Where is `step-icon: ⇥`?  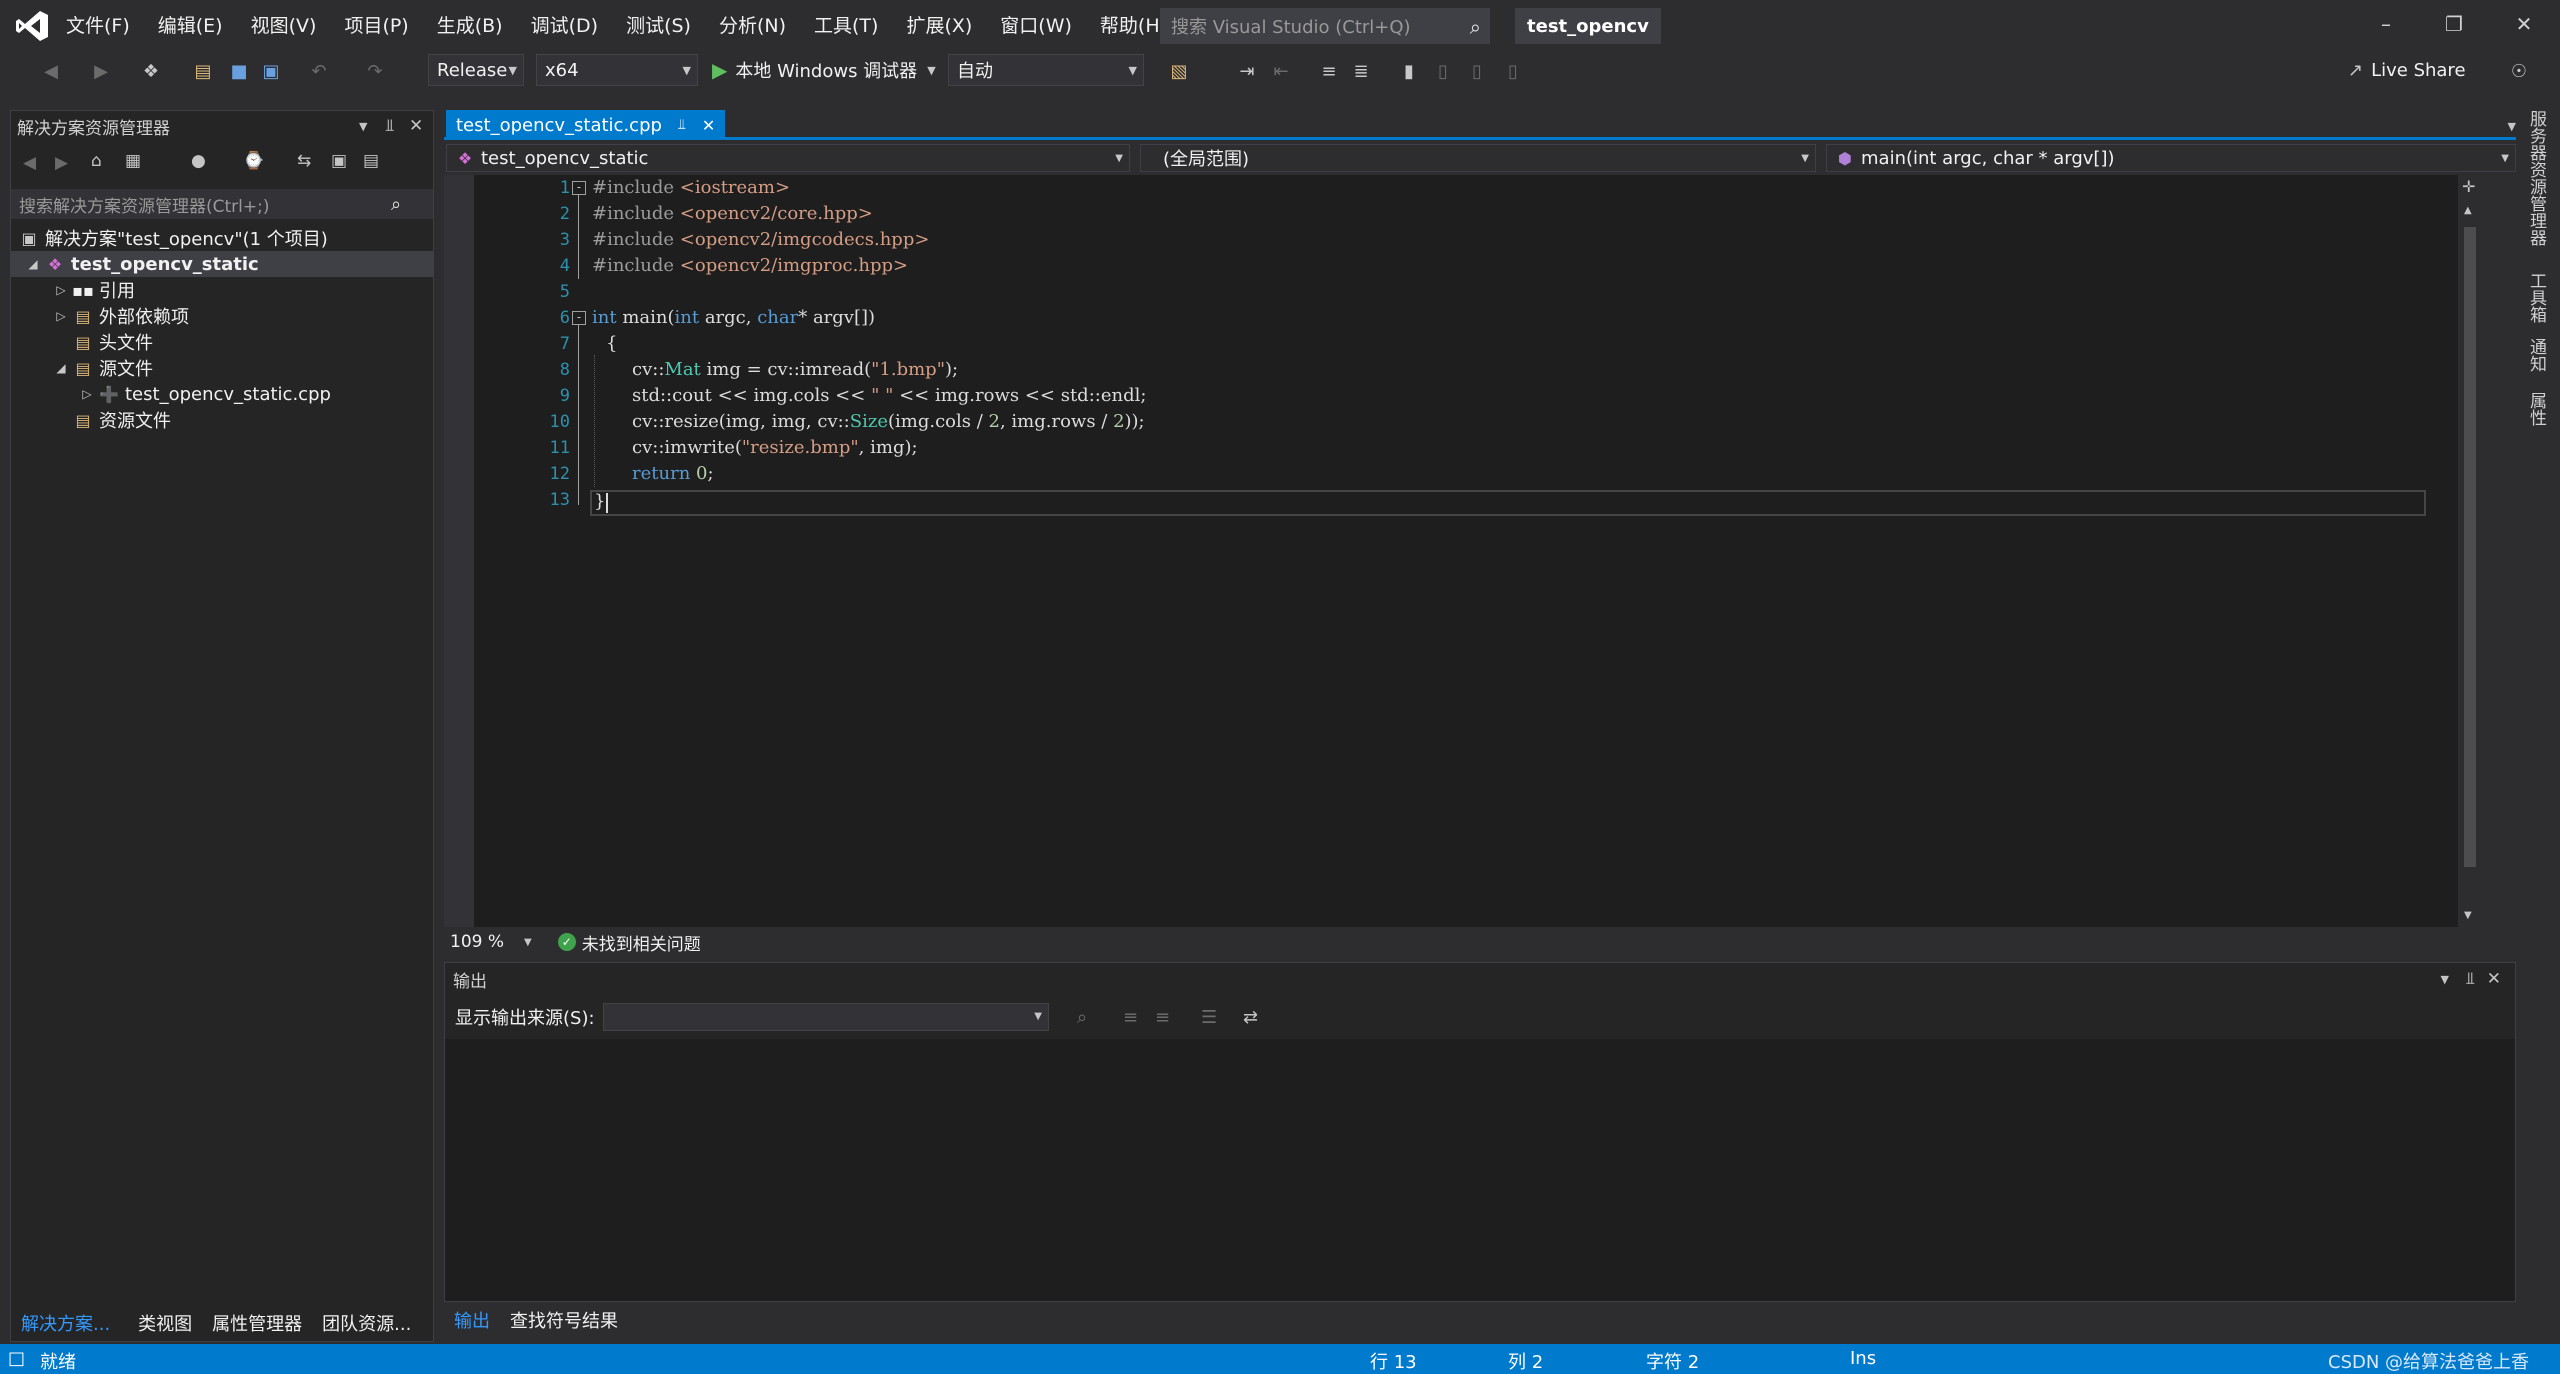 step-icon: ⇥ is located at coordinates (1247, 71).